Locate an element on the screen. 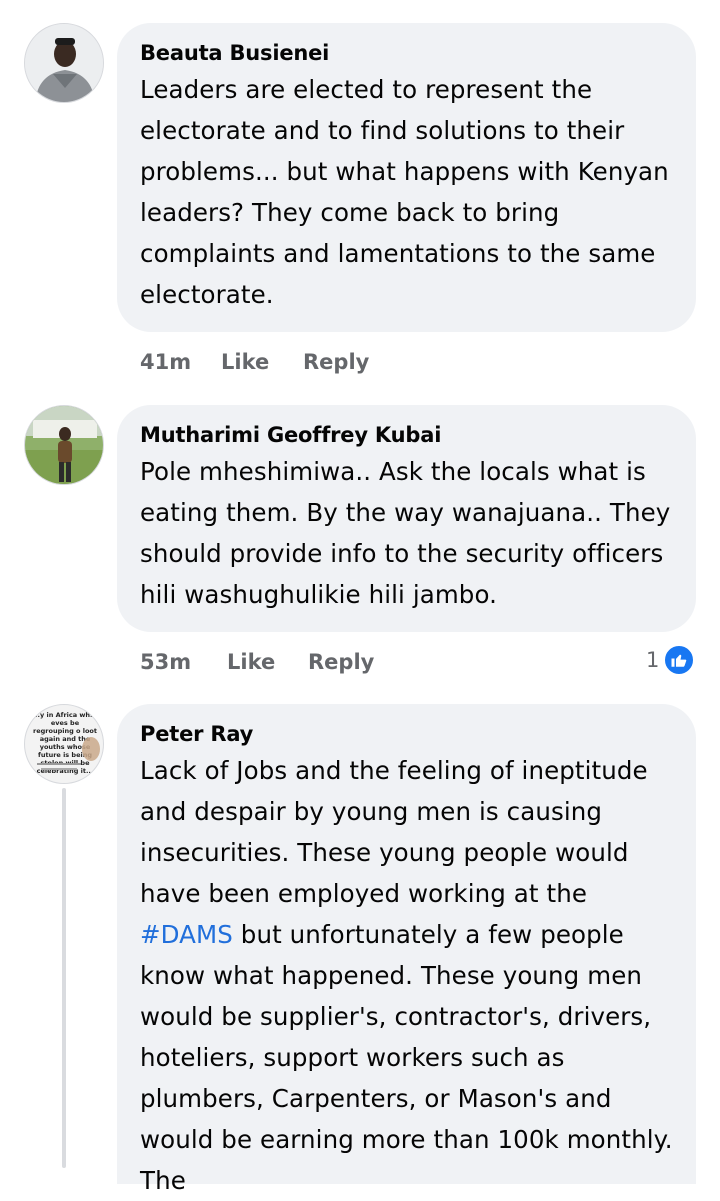  thread-line is located at coordinates (64, 978).